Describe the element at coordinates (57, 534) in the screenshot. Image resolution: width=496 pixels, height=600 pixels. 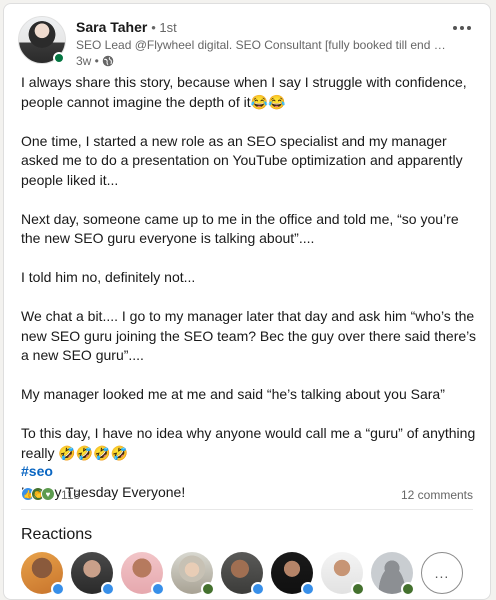
I see `reactions-heading: Reactions` at that location.